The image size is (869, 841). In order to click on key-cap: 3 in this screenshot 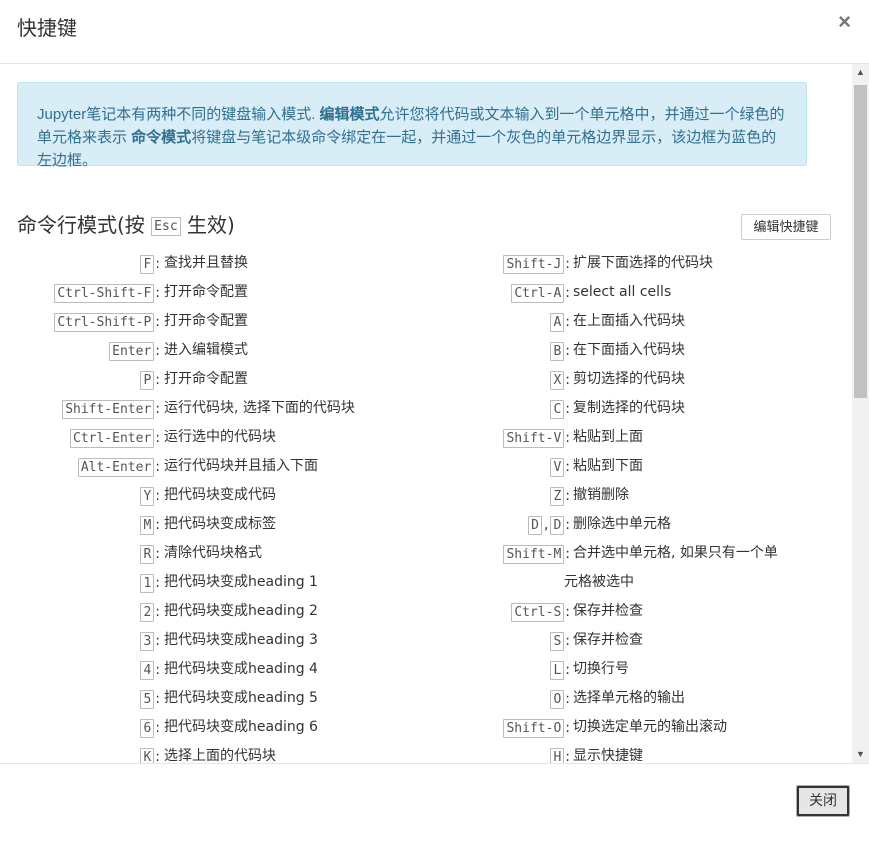, I will do `click(147, 641)`.